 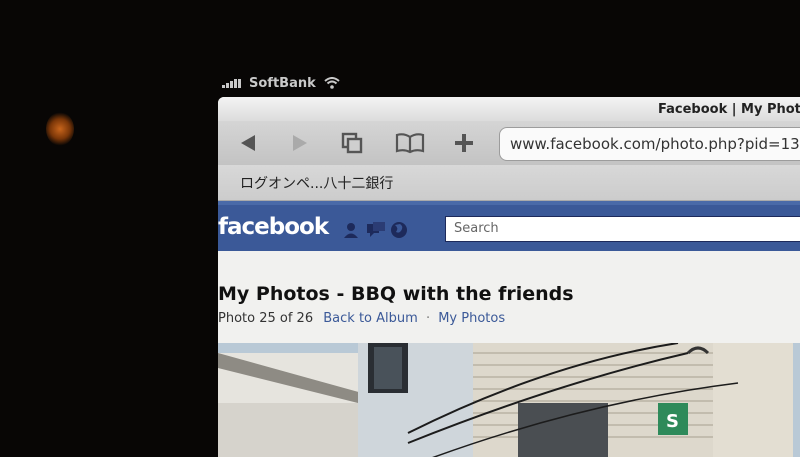 I want to click on carrier-name: SoftBank, so click(x=282, y=83).